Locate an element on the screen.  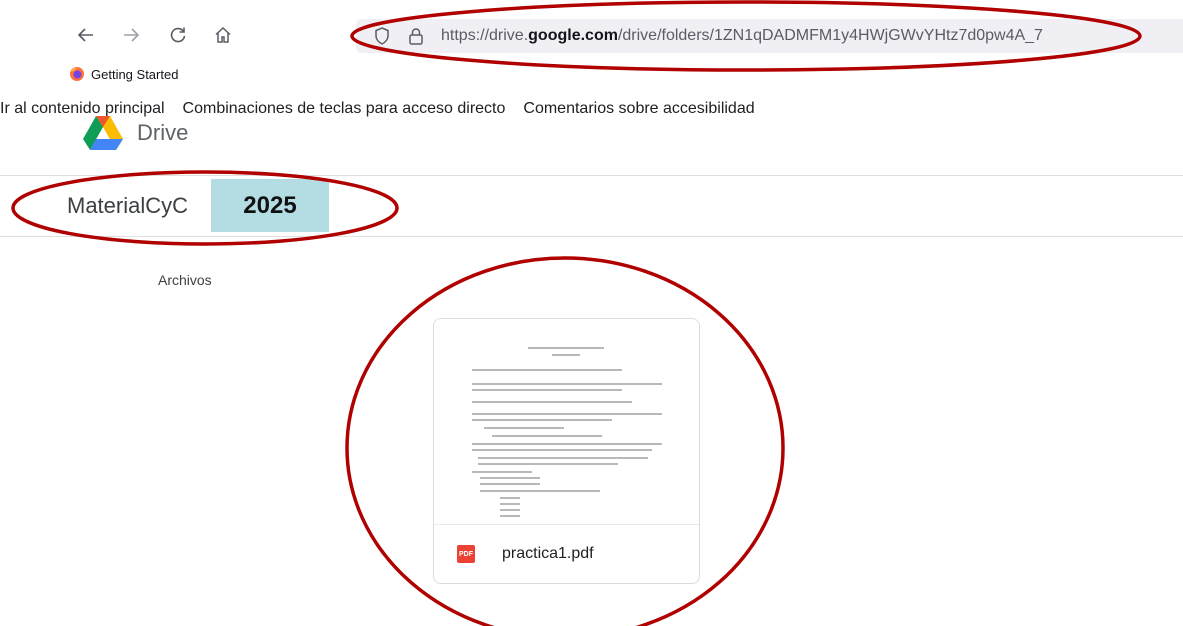
url-domain: google.com is located at coordinates (573, 35).